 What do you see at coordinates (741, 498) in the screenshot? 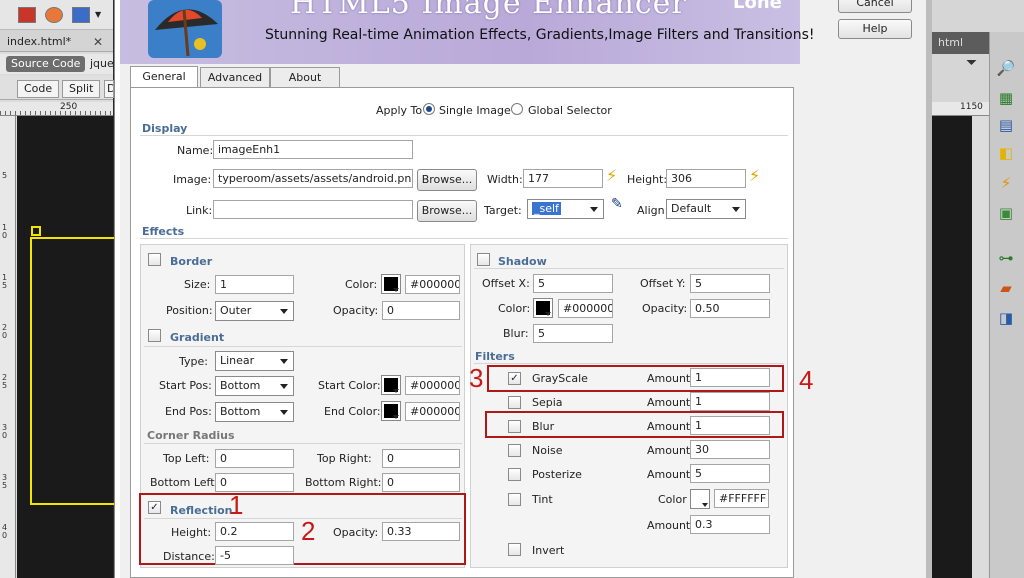
I see `tint-color-input: #FFFFFF` at bounding box center [741, 498].